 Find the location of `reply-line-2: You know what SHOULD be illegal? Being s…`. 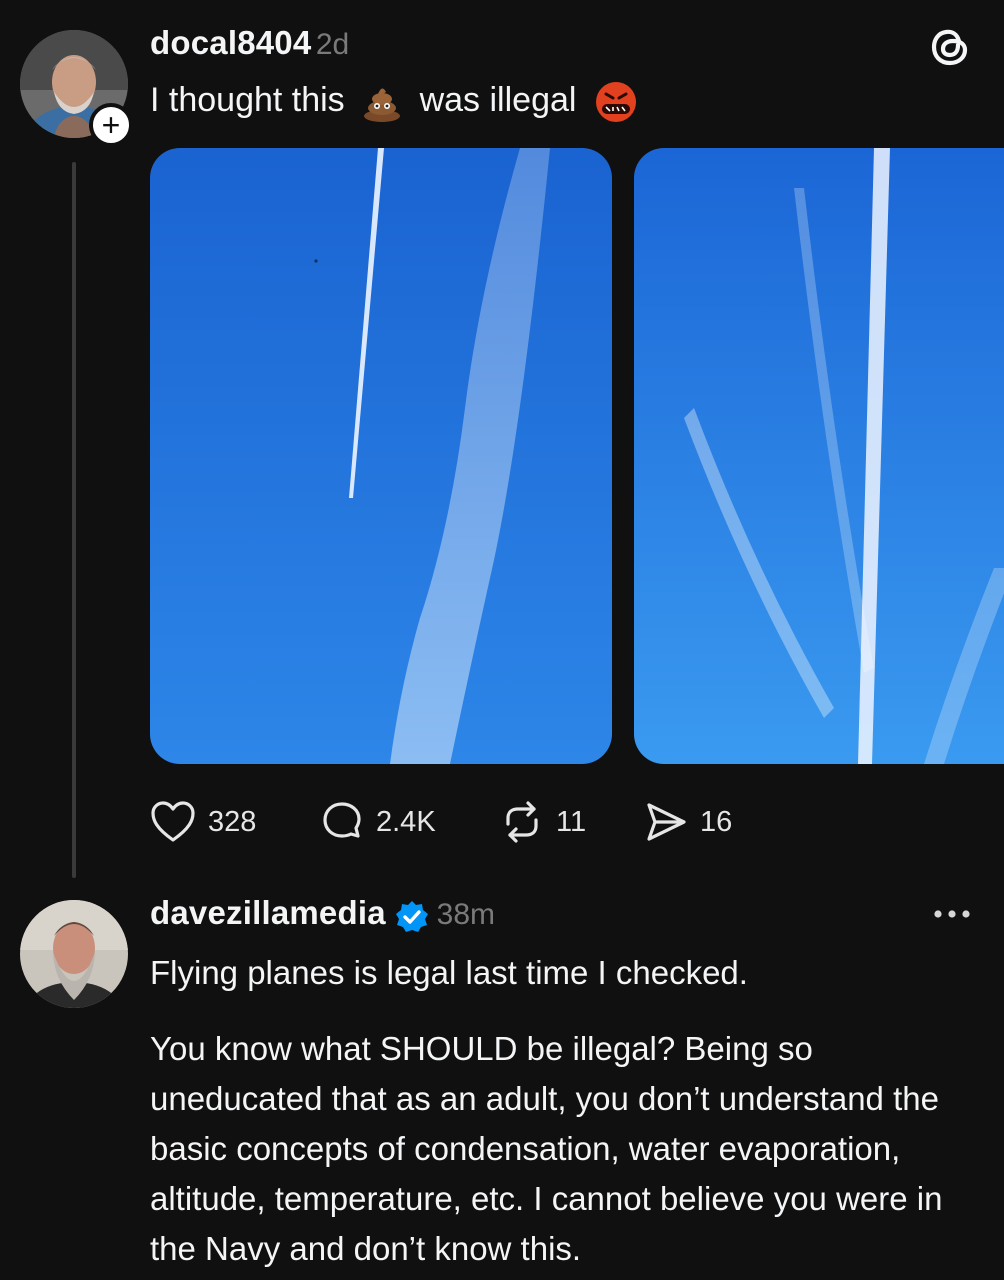

reply-line-2: You know what SHOULD be illegal? Being s… is located at coordinates (546, 1148).